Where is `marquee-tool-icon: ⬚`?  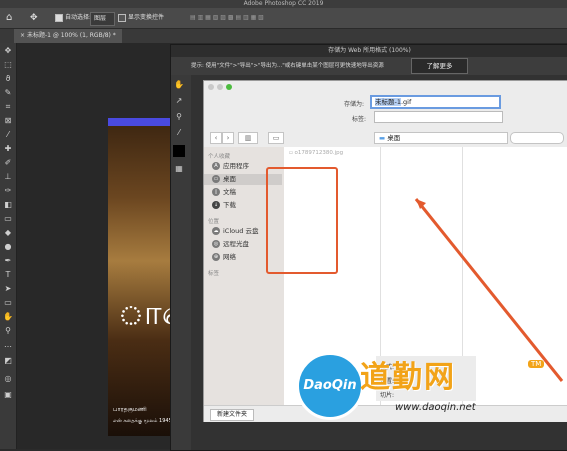 marquee-tool-icon: ⬚ is located at coordinates (8, 65).